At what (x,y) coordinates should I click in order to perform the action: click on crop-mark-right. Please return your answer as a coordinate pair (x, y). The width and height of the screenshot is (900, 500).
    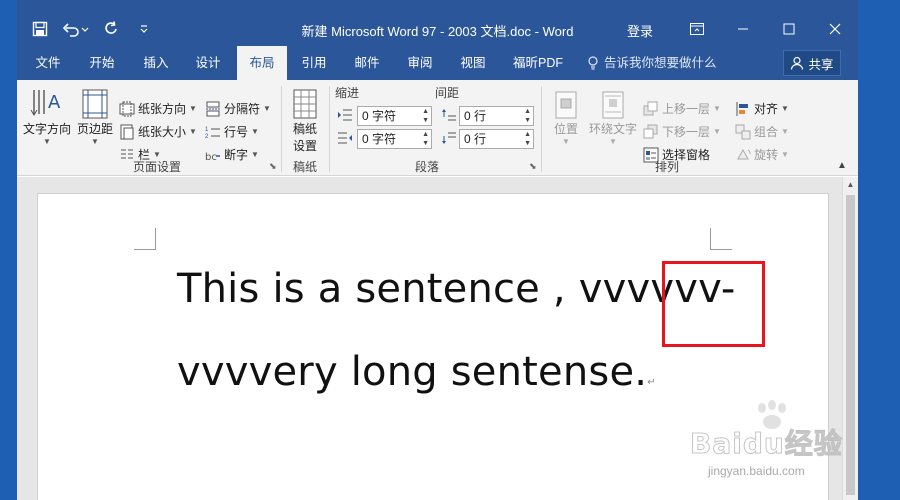
    Looking at the image, I should click on (721, 239).